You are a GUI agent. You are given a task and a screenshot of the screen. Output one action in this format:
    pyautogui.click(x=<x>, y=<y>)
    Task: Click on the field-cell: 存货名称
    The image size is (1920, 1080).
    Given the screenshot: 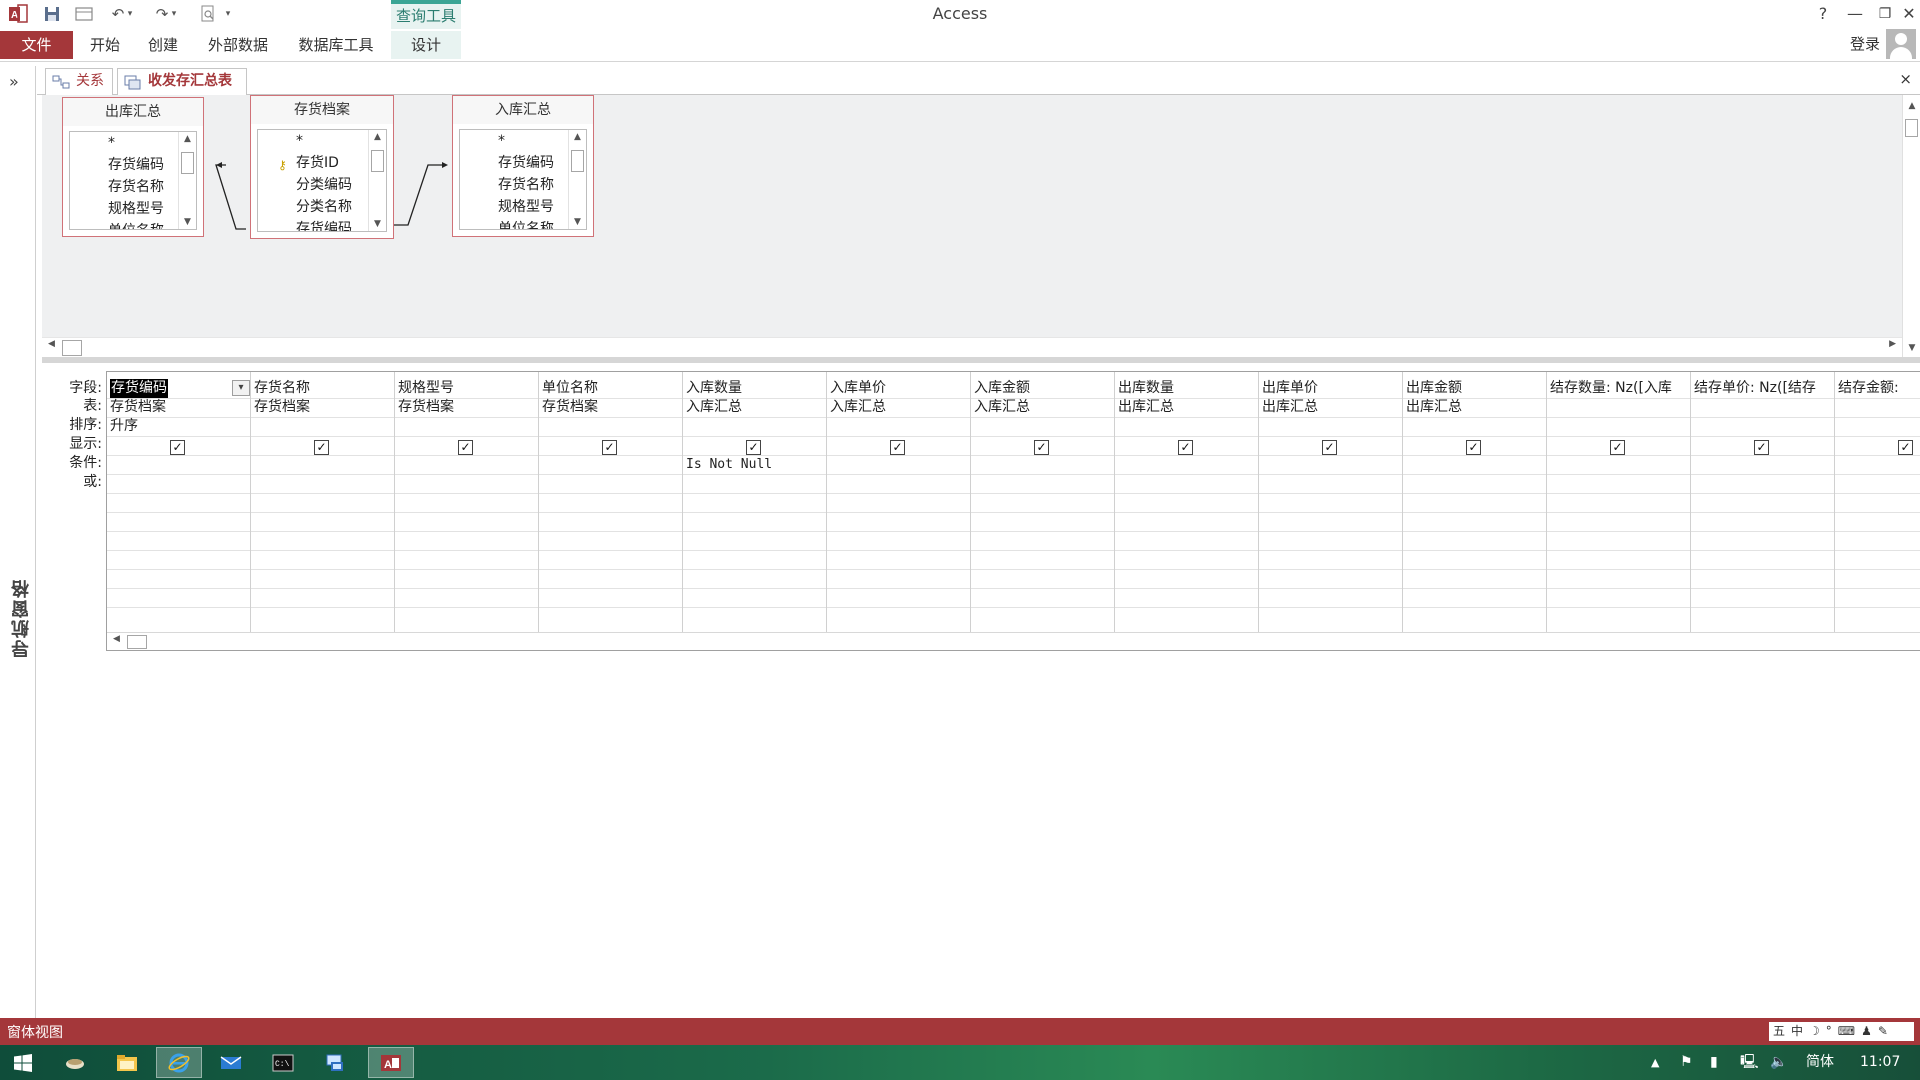 What is the action you would take?
    pyautogui.click(x=323, y=388)
    